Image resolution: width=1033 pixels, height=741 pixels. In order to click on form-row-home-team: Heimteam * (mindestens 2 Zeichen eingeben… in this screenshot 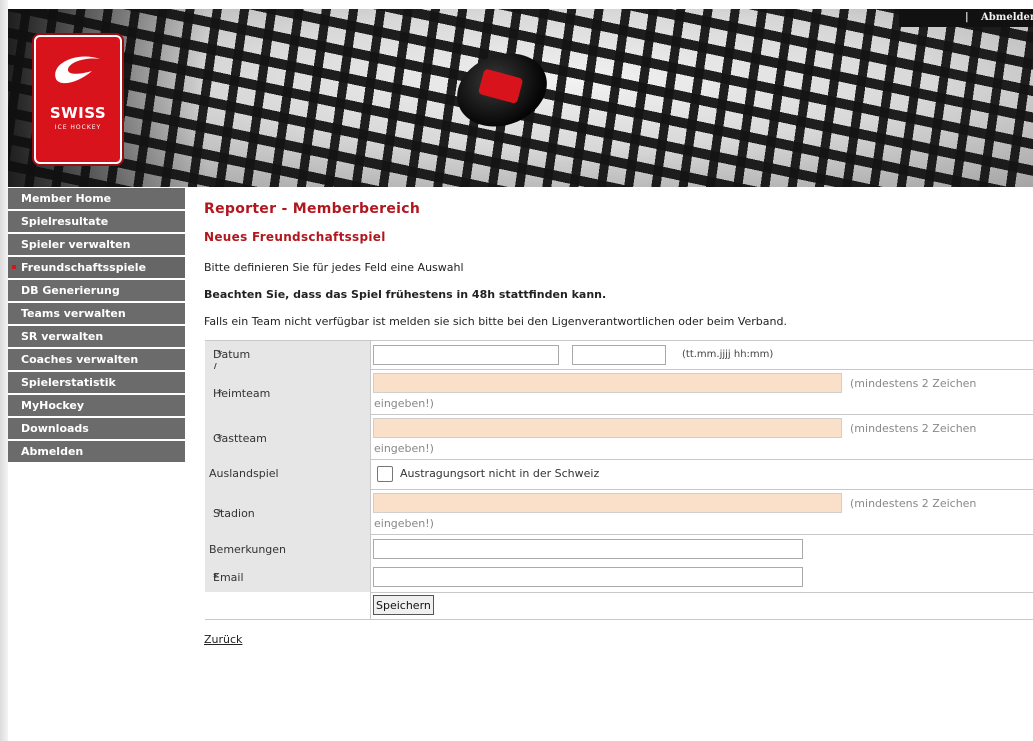, I will do `click(619, 392)`.